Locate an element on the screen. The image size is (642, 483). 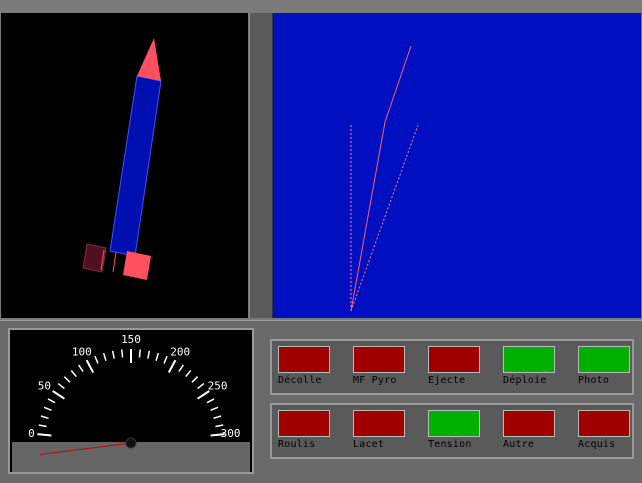
indicator-label: Ejecte is located at coordinates (447, 380).